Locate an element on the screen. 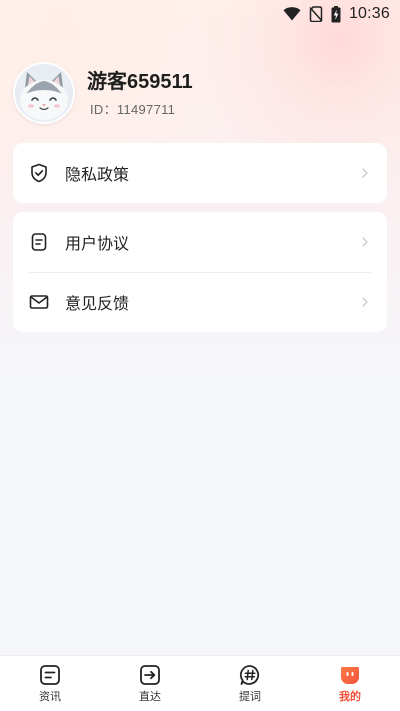 Image resolution: width=400 pixels, height=711 pixels. cat-avatar-icon is located at coordinates (44, 93).